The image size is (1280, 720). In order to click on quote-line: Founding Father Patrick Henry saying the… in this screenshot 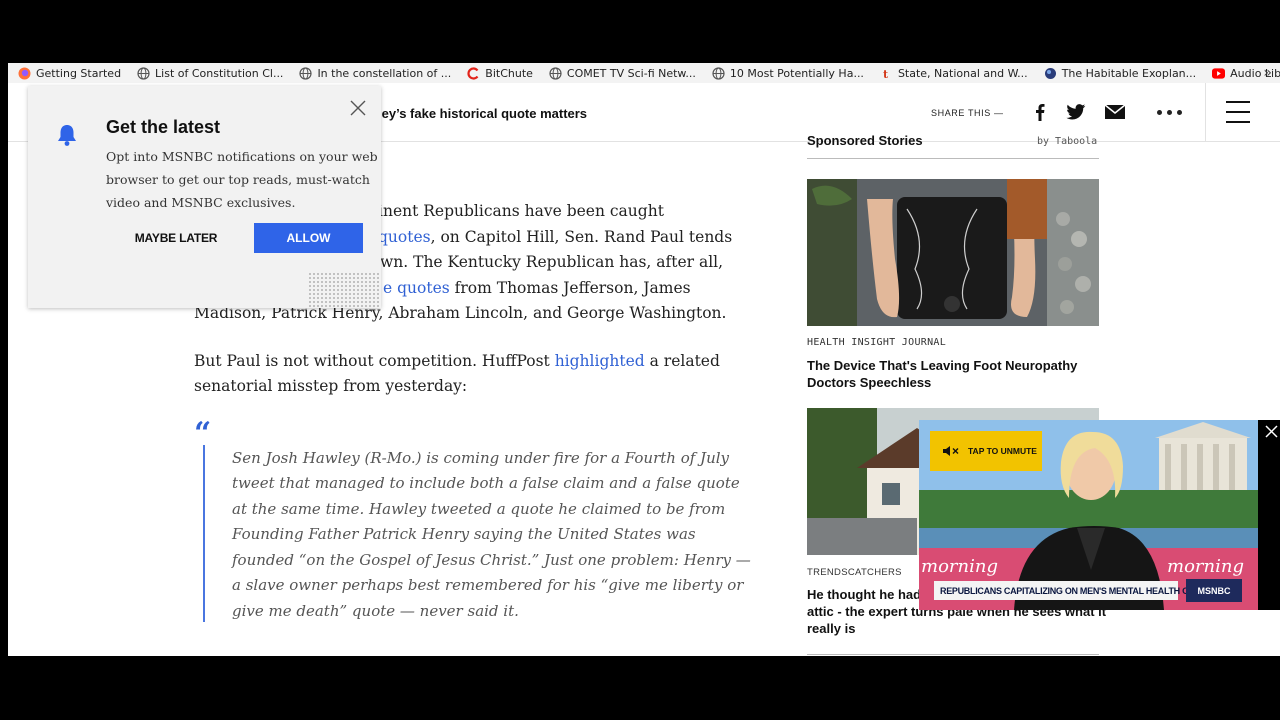, I will do `click(464, 534)`.